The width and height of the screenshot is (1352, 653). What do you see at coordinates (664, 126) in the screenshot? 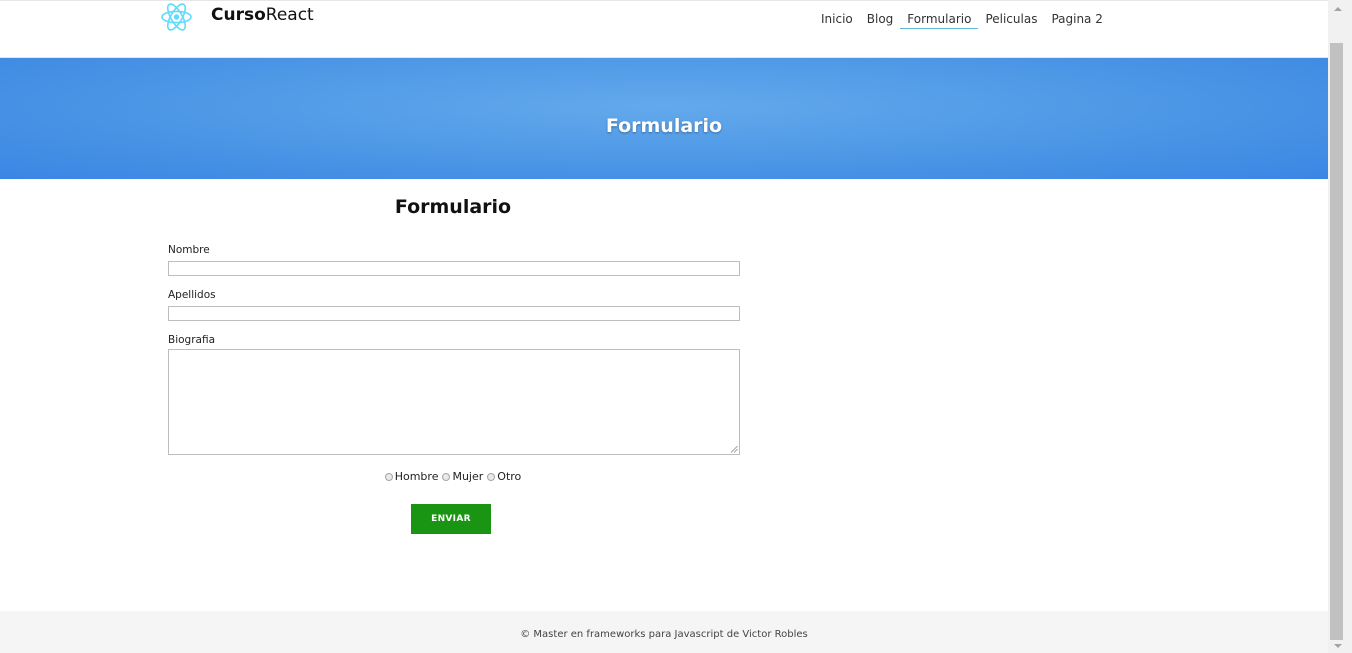
I see `banner-title: Formulario` at bounding box center [664, 126].